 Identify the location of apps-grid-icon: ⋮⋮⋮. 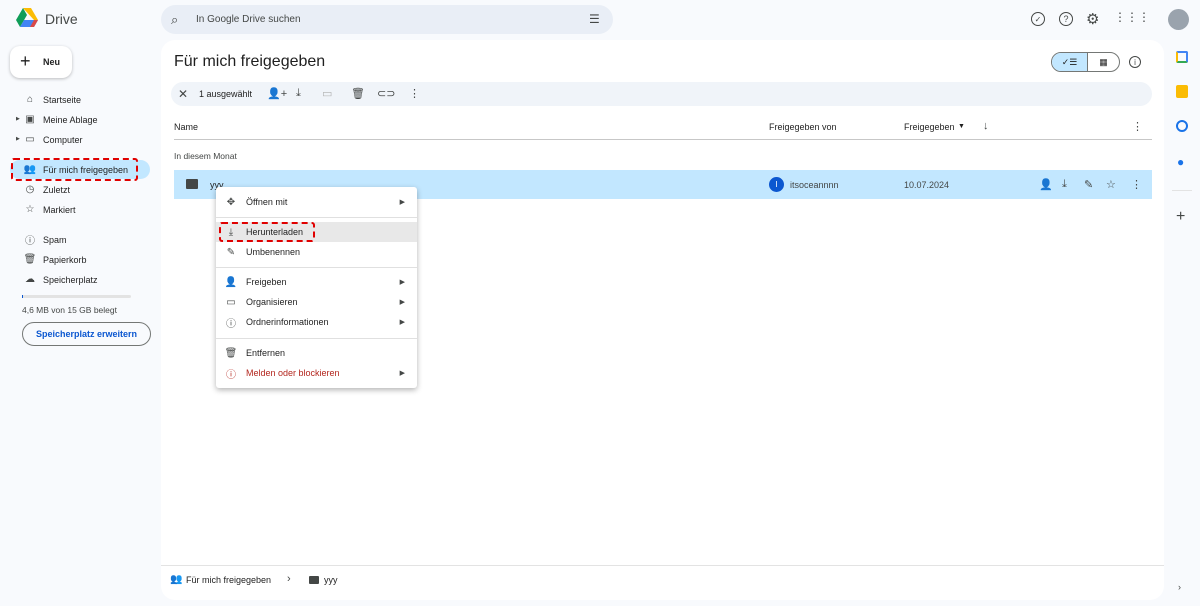
(1132, 17).